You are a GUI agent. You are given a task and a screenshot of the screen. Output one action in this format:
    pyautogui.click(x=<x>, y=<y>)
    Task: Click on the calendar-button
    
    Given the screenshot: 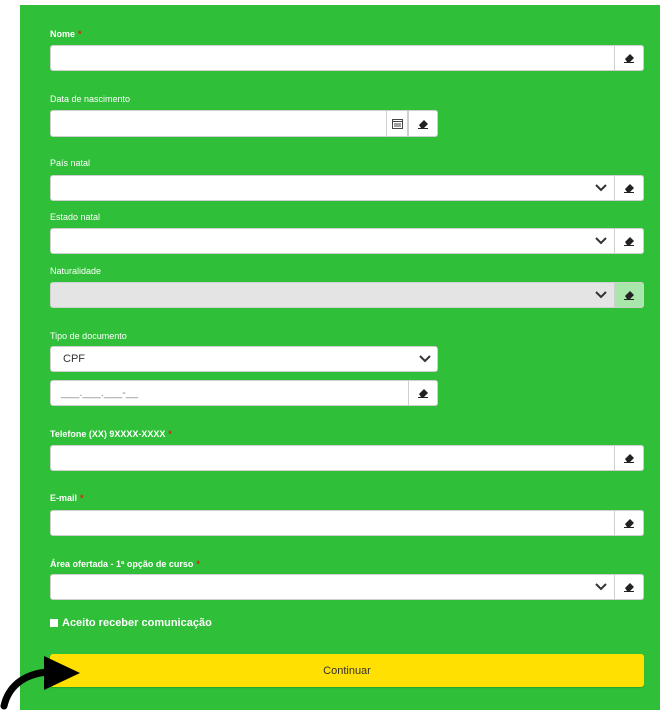 What is the action you would take?
    pyautogui.click(x=397, y=123)
    